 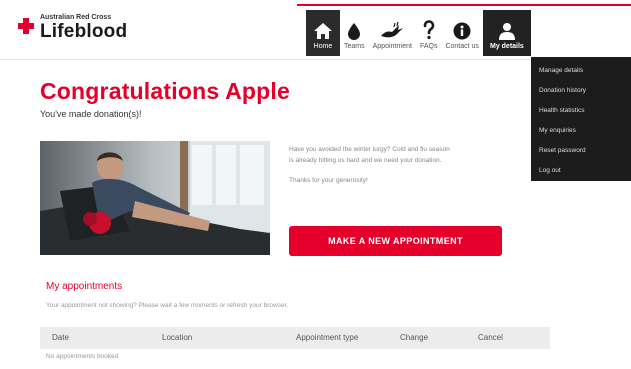 What do you see at coordinates (507, 29) in the screenshot?
I see `user-icon` at bounding box center [507, 29].